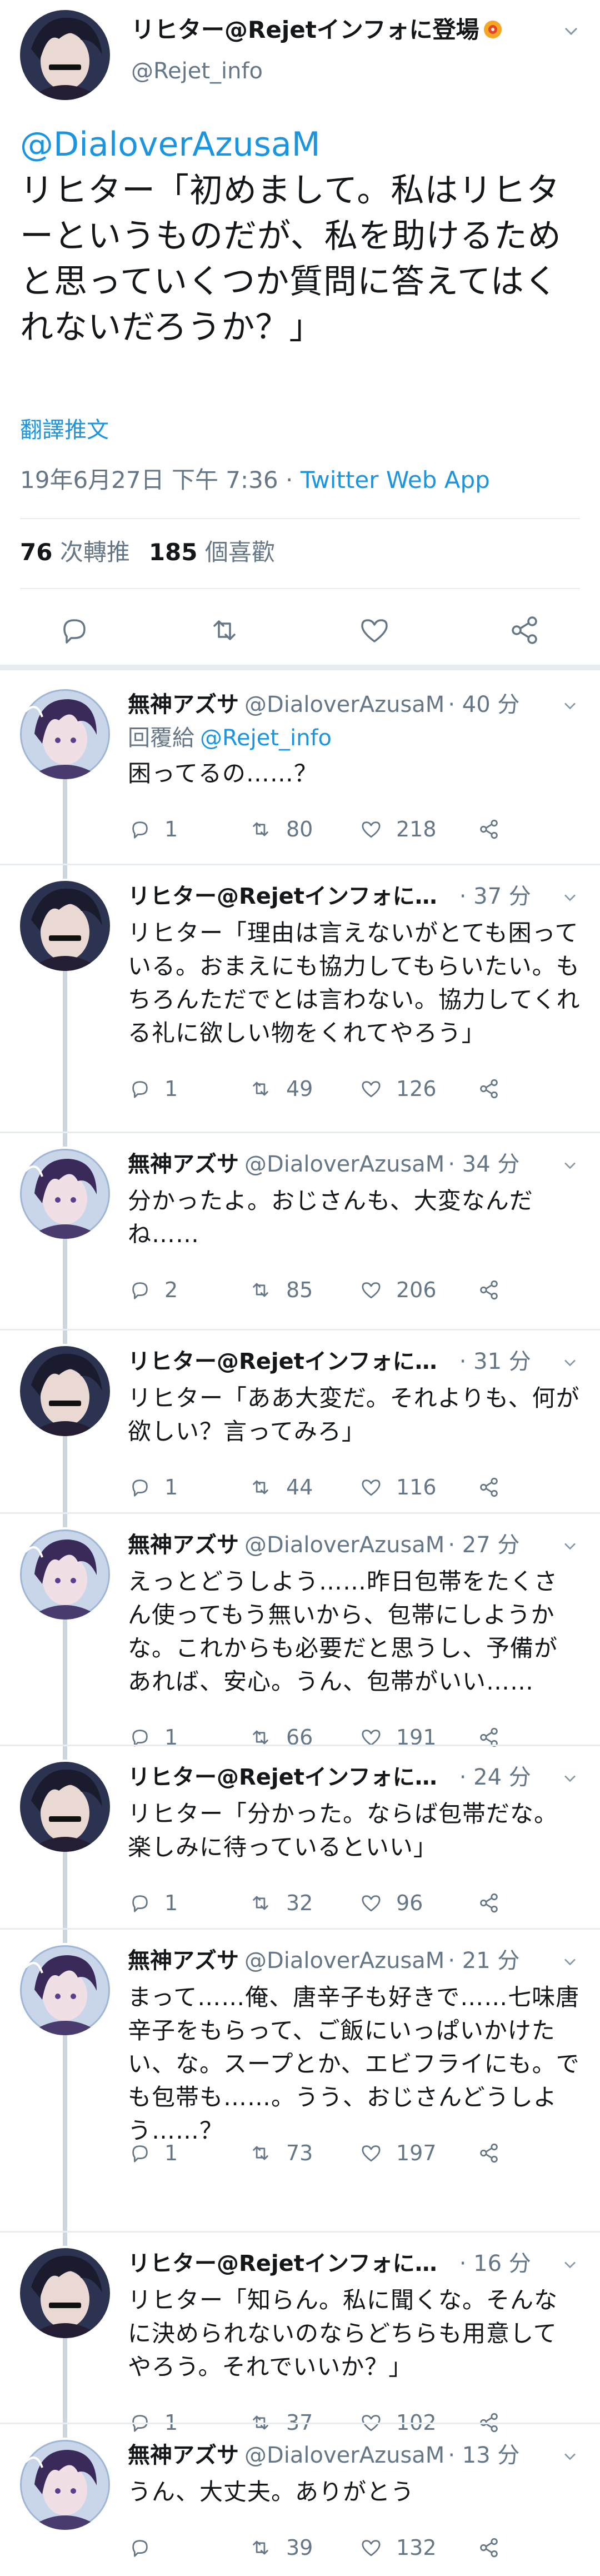 This screenshot has height=2576, width=600. Describe the element at coordinates (484, 705) in the screenshot. I see `reply-time: · 40 分` at that location.